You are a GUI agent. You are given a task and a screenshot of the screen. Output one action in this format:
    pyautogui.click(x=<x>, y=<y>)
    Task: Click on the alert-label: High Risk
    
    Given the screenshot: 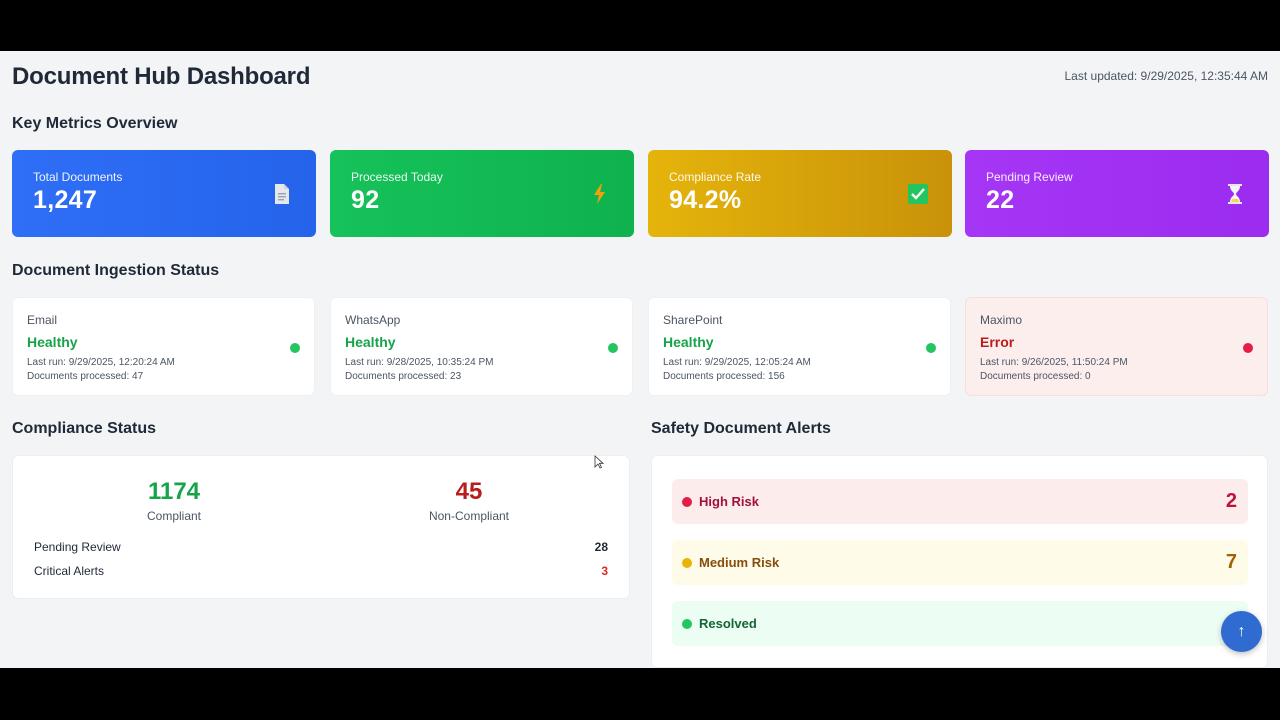 What is the action you would take?
    pyautogui.click(x=729, y=501)
    